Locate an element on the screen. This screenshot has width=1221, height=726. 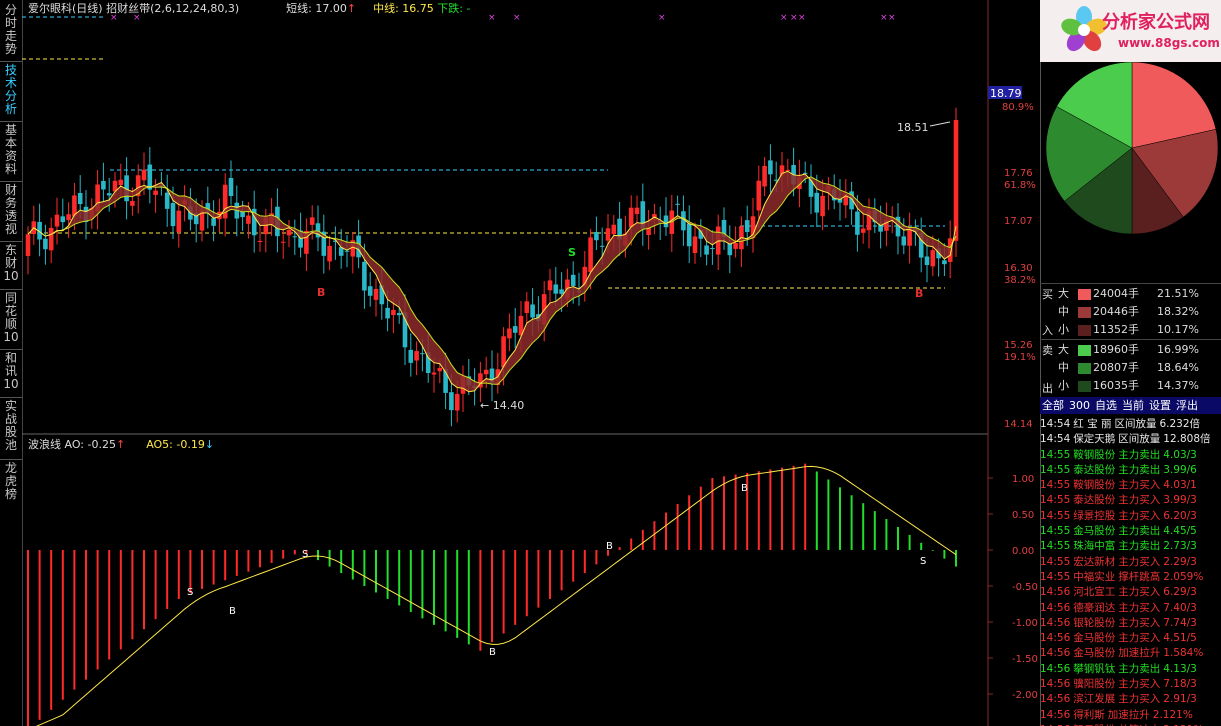
feed-row: 14:55 泰达股份 主力买入 3.99/3 is located at coordinates (1130, 500).